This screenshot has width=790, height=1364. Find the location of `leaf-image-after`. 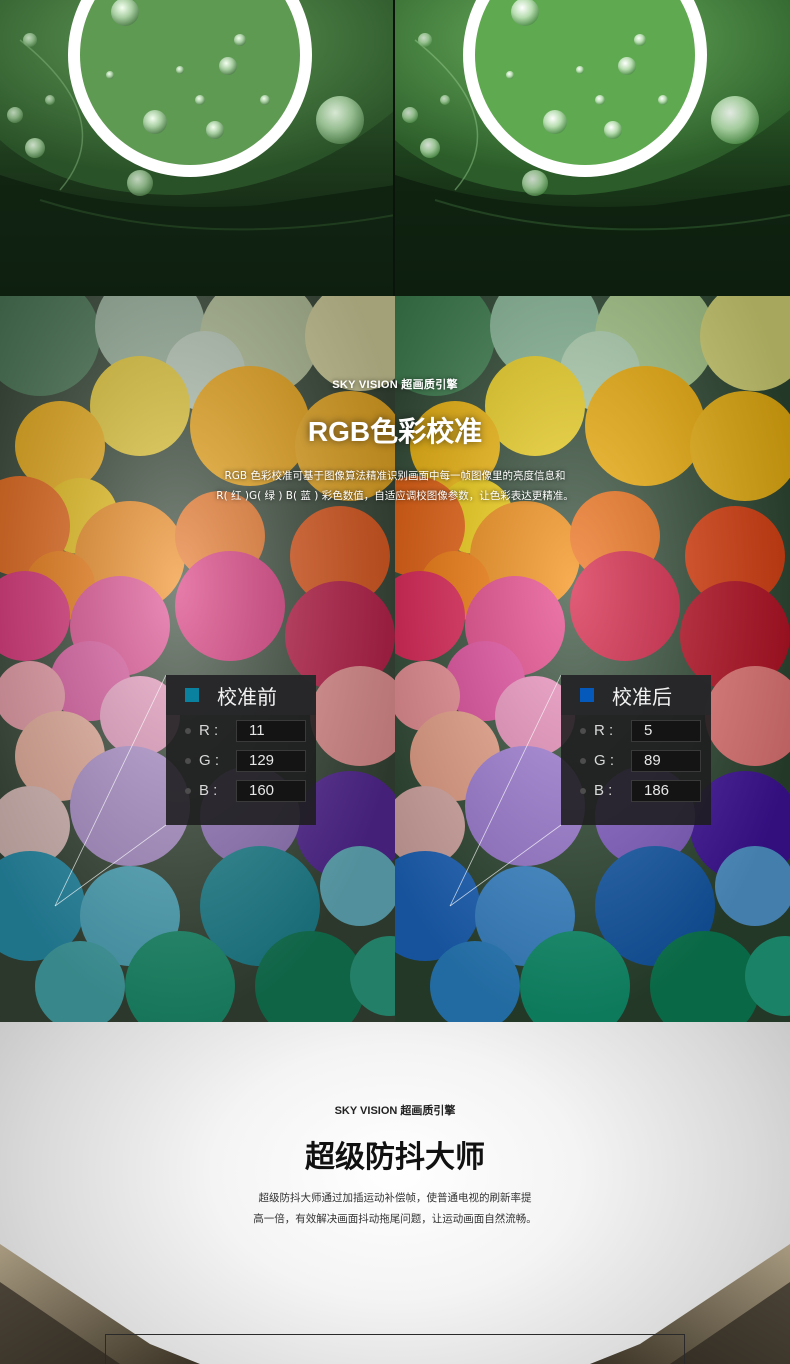

leaf-image-after is located at coordinates (592, 148).